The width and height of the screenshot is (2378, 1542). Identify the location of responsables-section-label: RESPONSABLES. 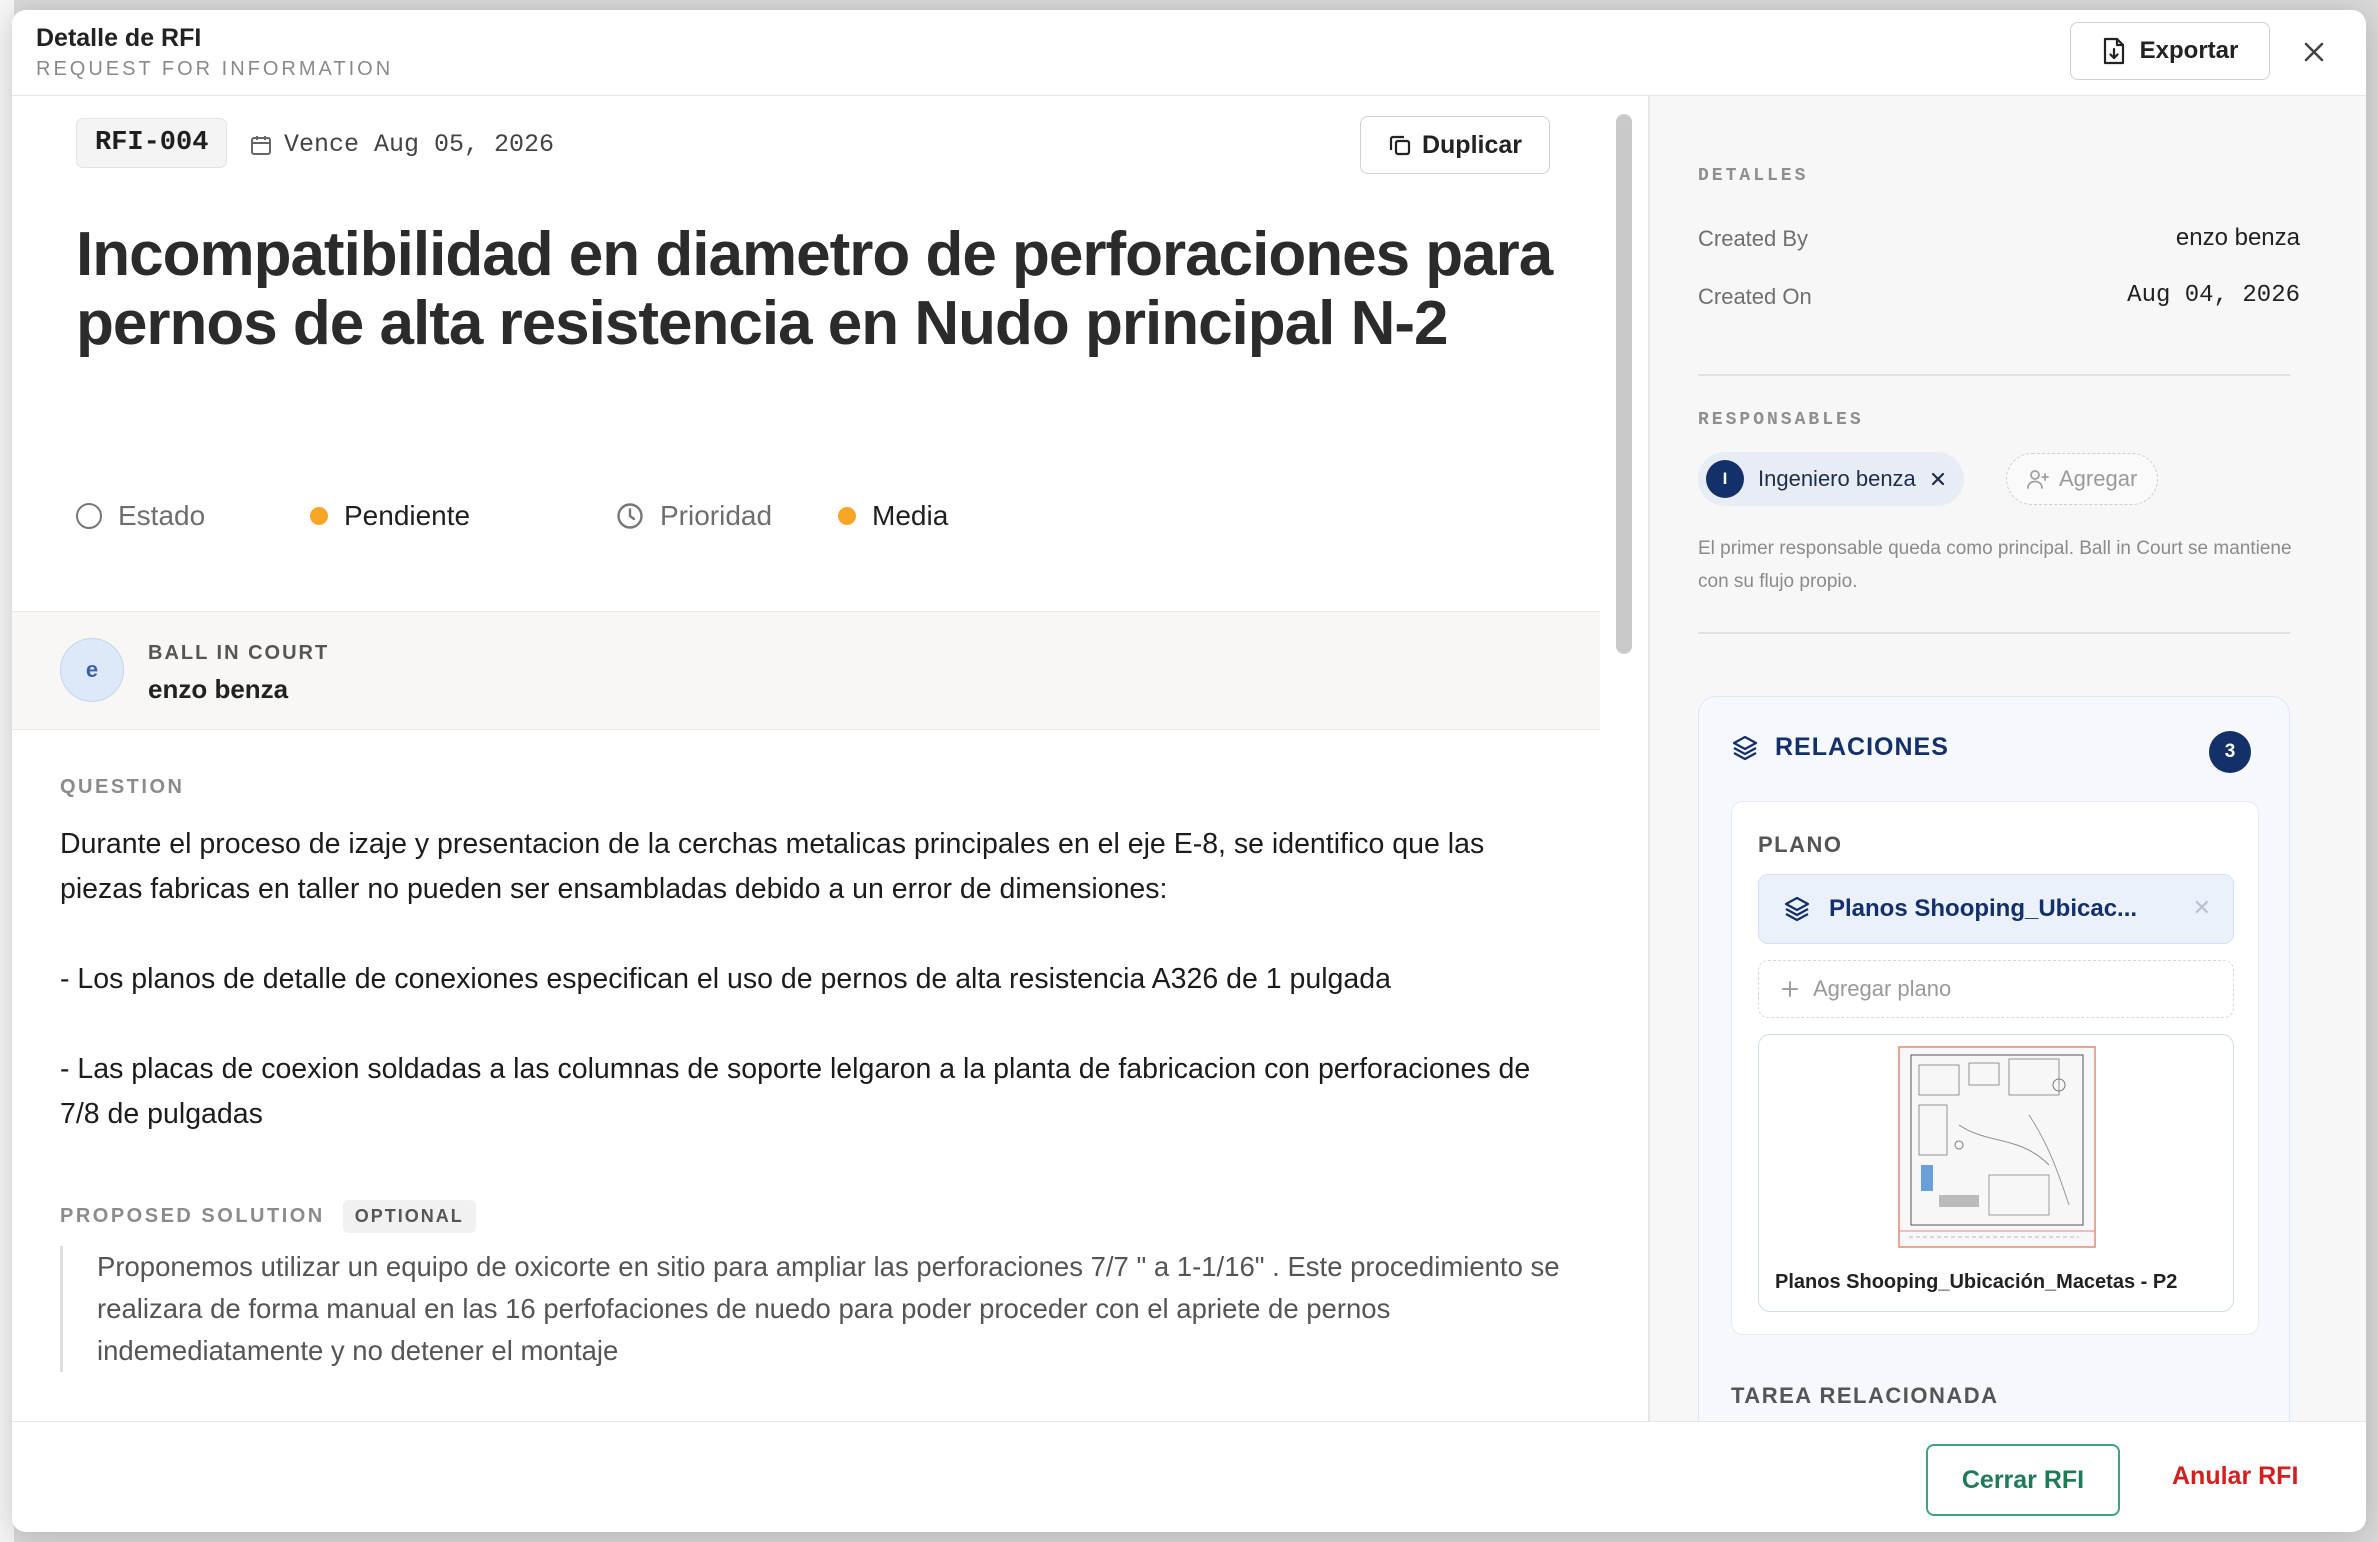
(1781, 420).